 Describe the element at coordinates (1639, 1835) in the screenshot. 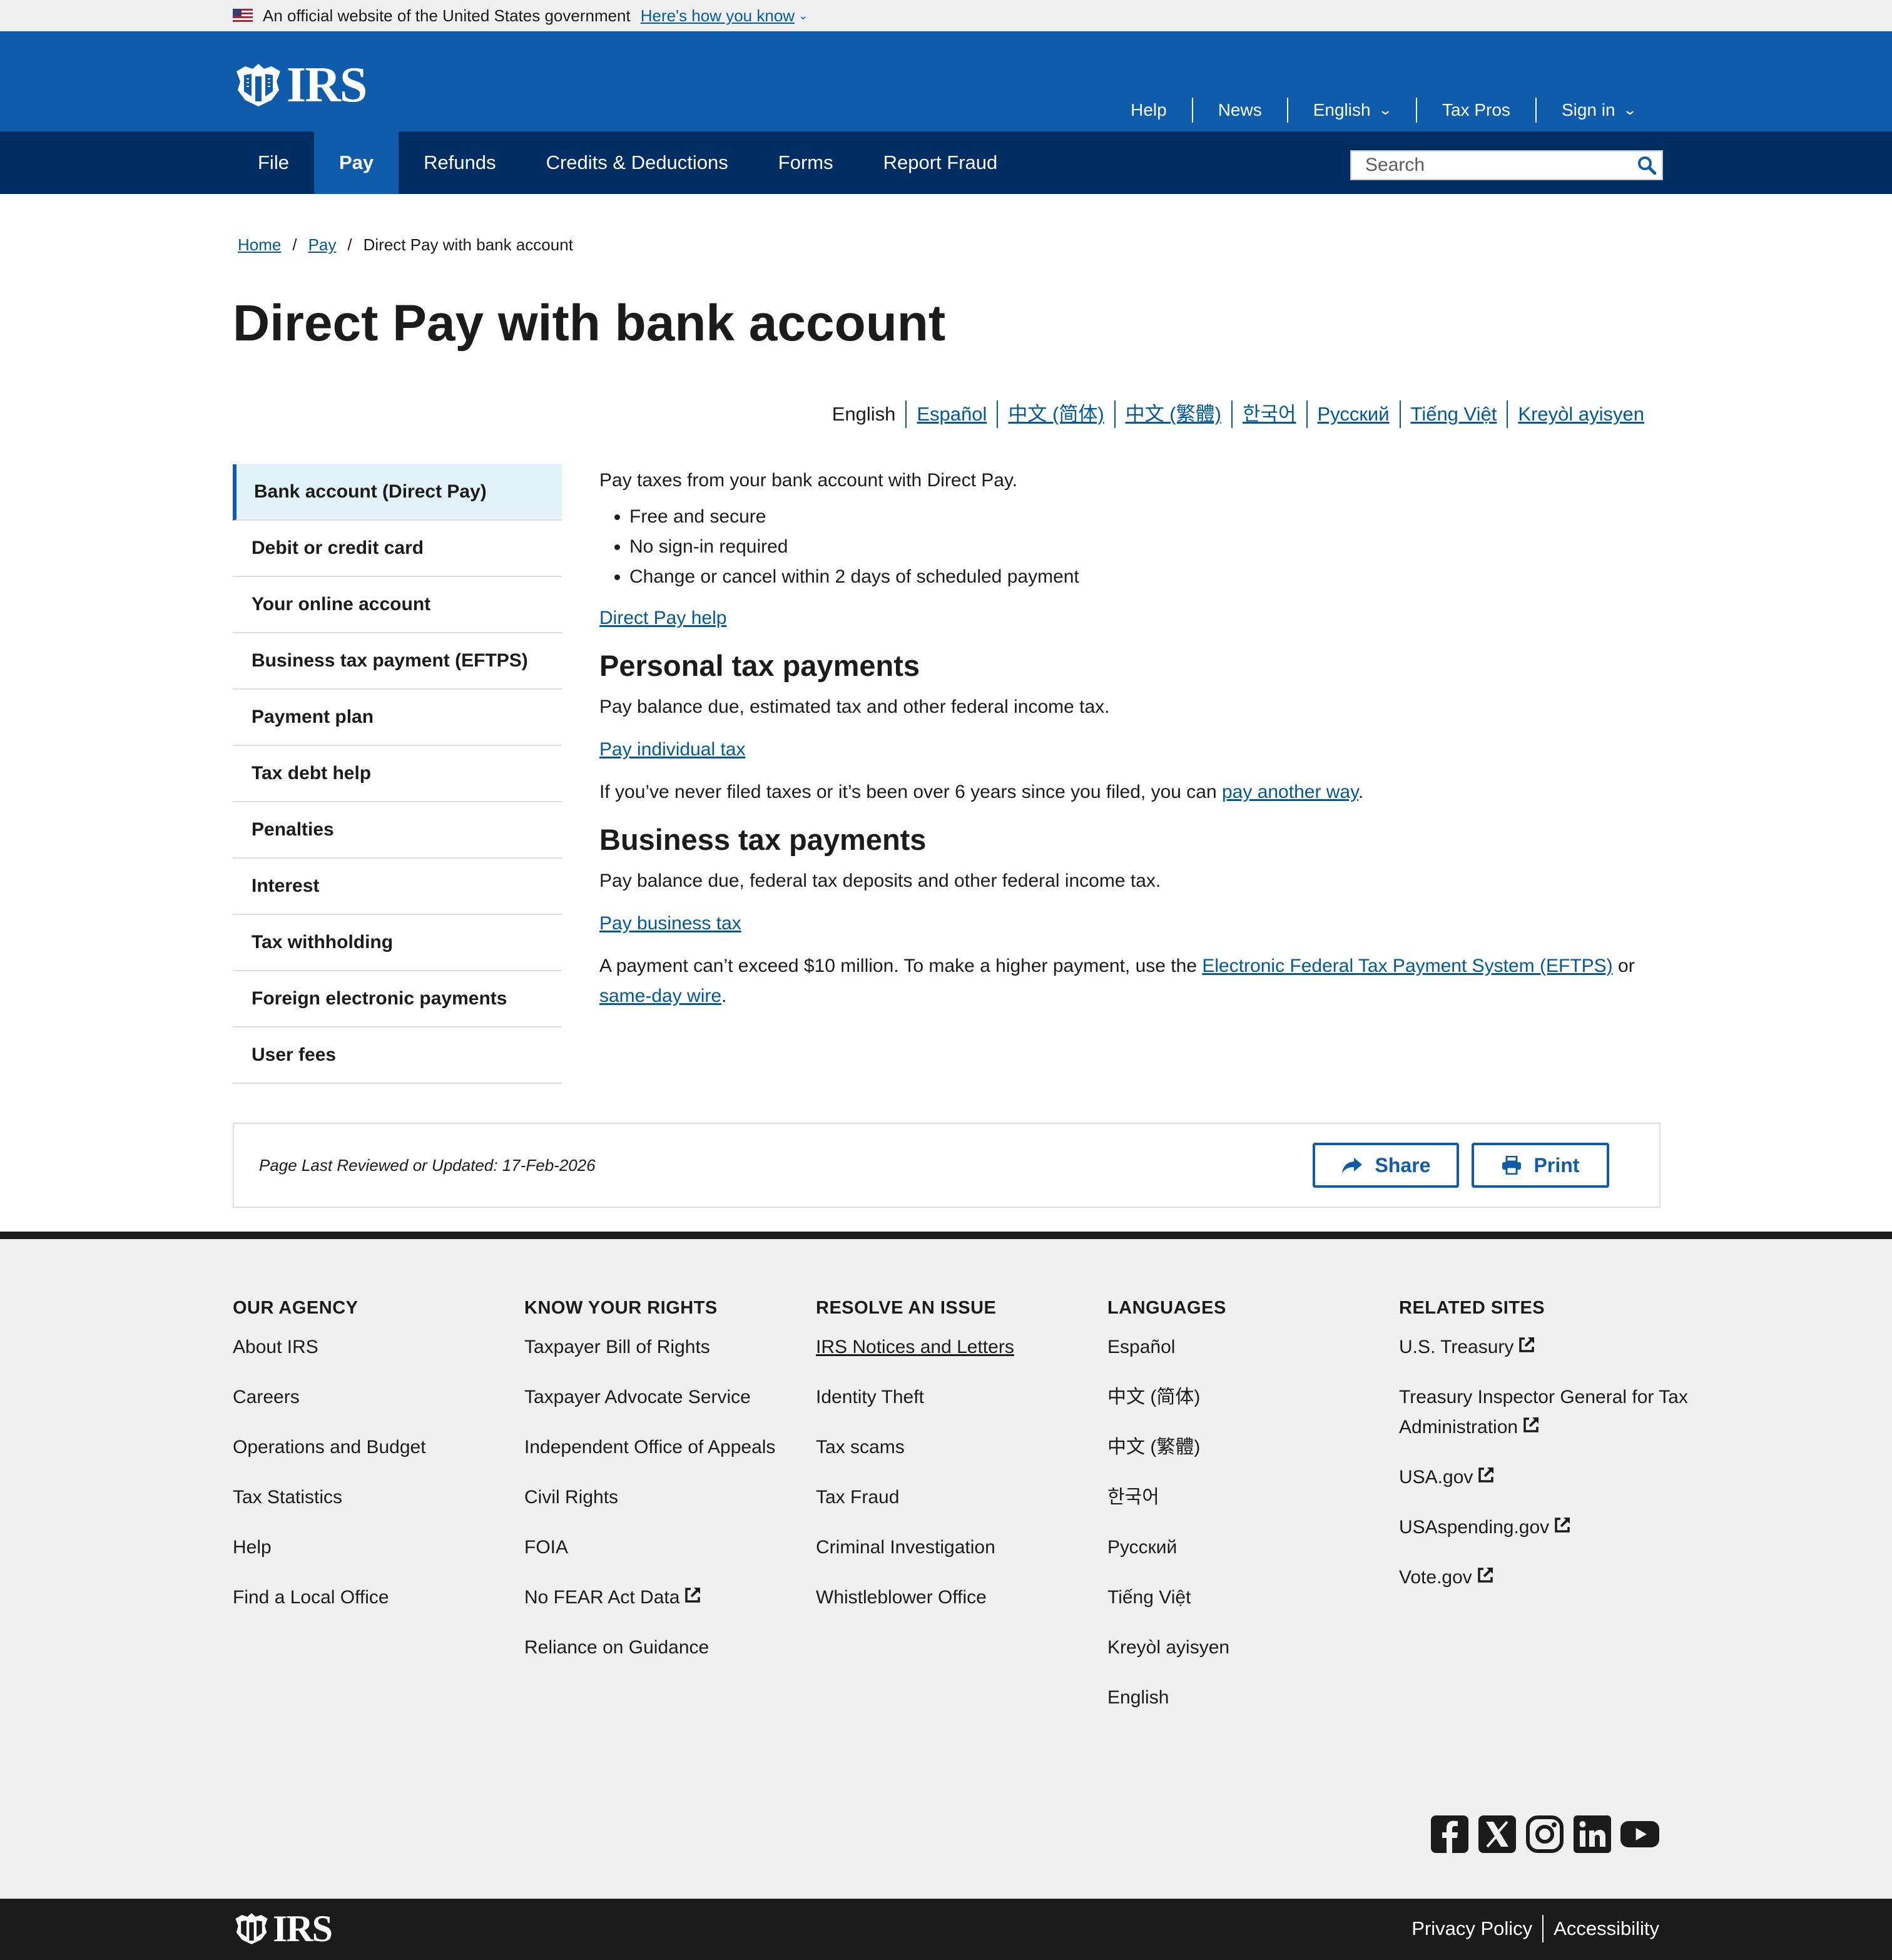

I see `youtube-icon` at that location.